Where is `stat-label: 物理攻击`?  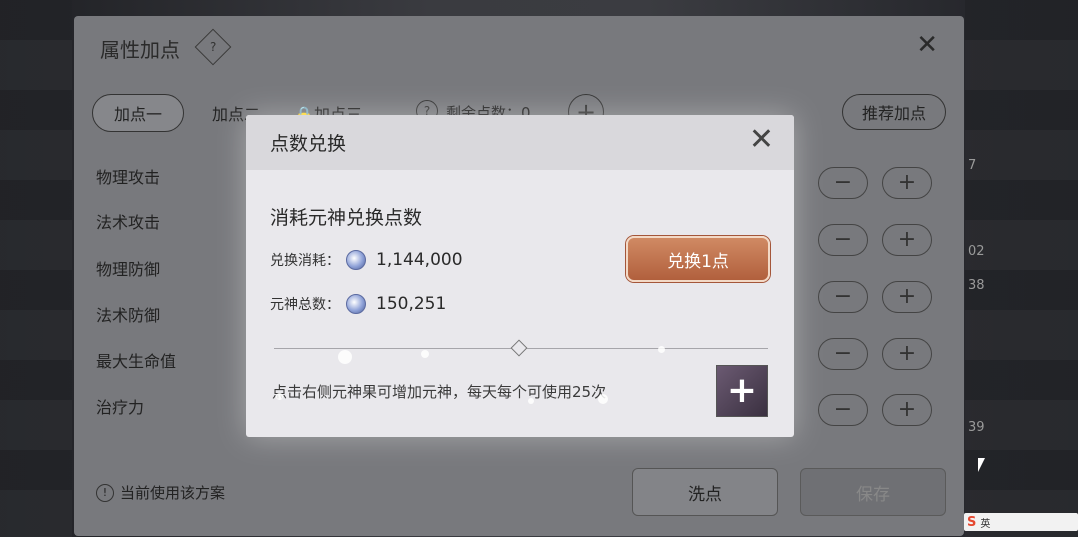 stat-label: 物理攻击 is located at coordinates (128, 177).